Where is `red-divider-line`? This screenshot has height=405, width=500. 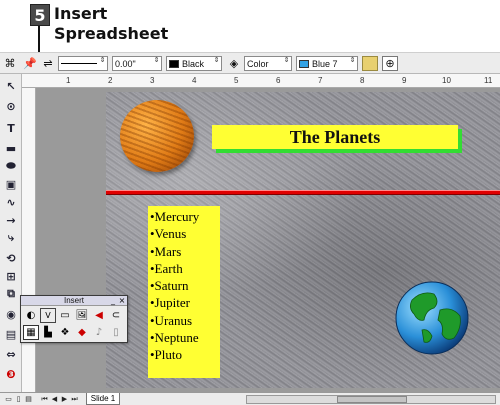
red-divider-line is located at coordinates (303, 192).